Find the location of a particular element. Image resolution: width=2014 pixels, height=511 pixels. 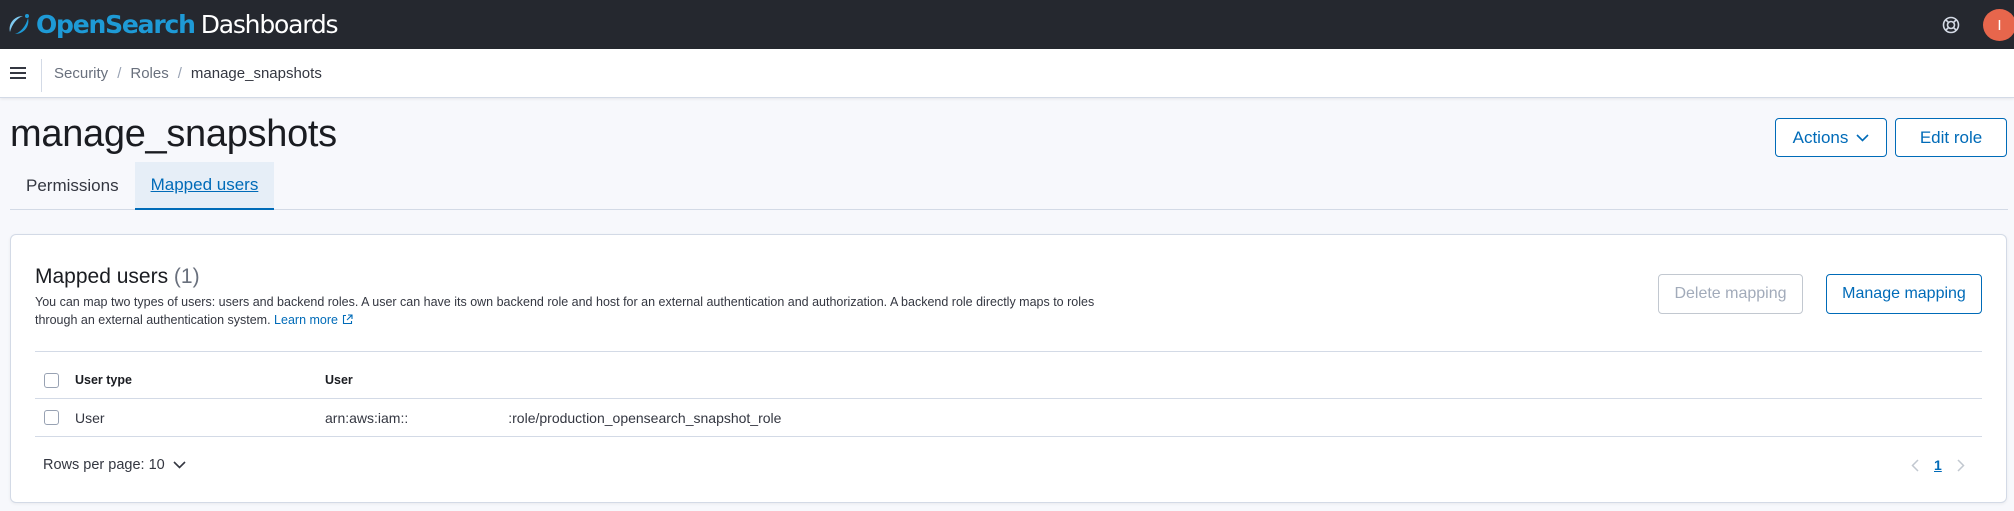

previous-page-icon is located at coordinates (1915, 465).